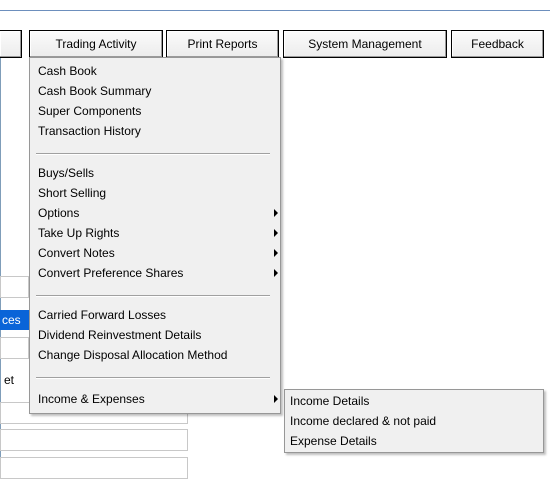  I want to click on menu-item-super-components: Super Components, so click(89, 111).